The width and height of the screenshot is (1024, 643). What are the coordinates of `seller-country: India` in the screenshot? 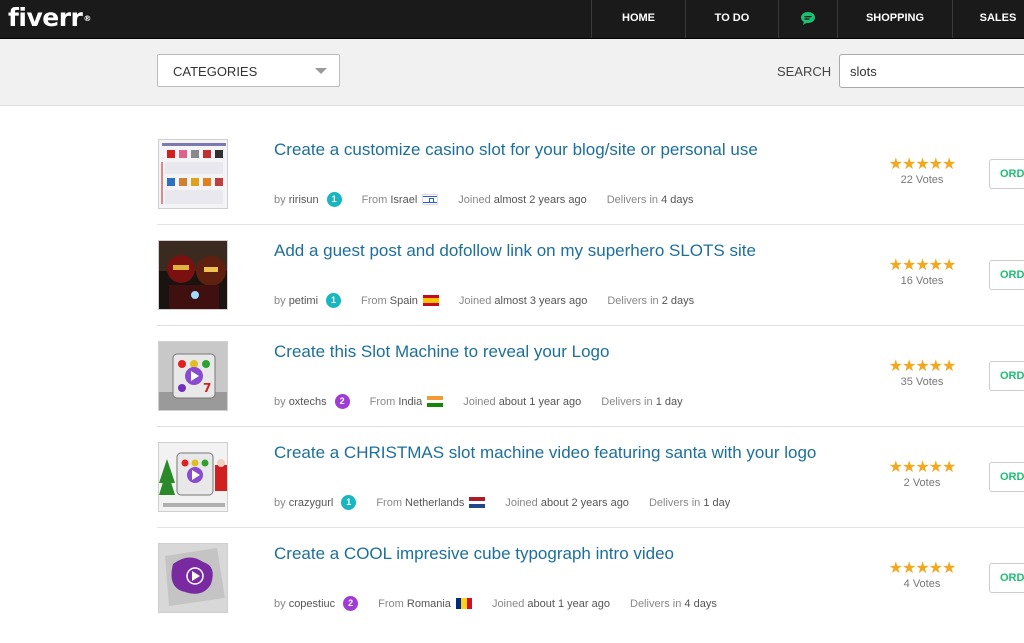 It's located at (410, 401).